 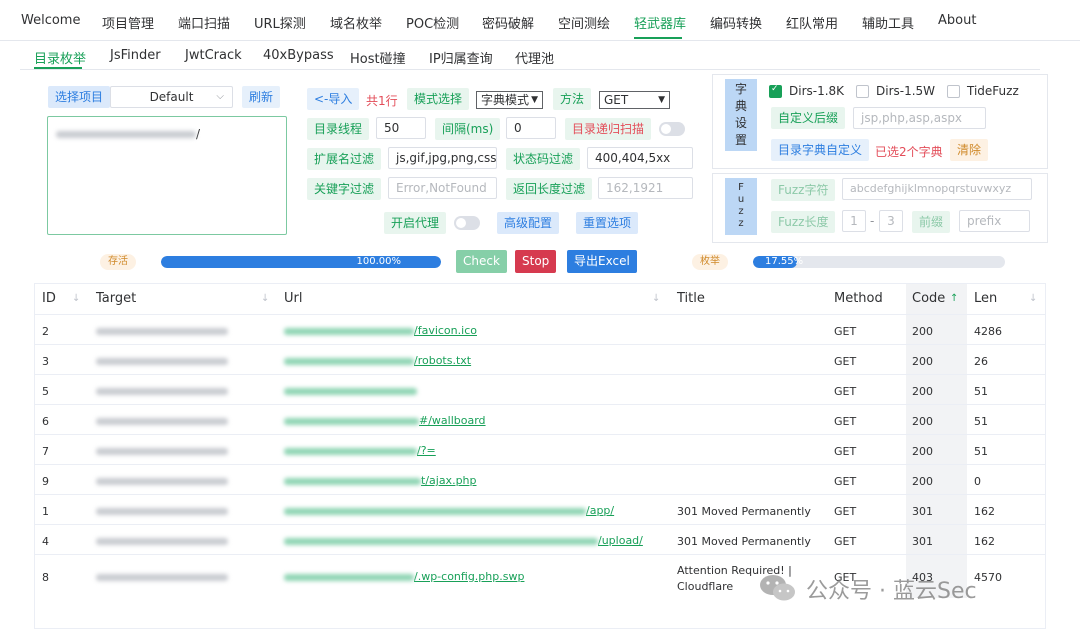 I want to click on stop-button: Stop, so click(x=536, y=261).